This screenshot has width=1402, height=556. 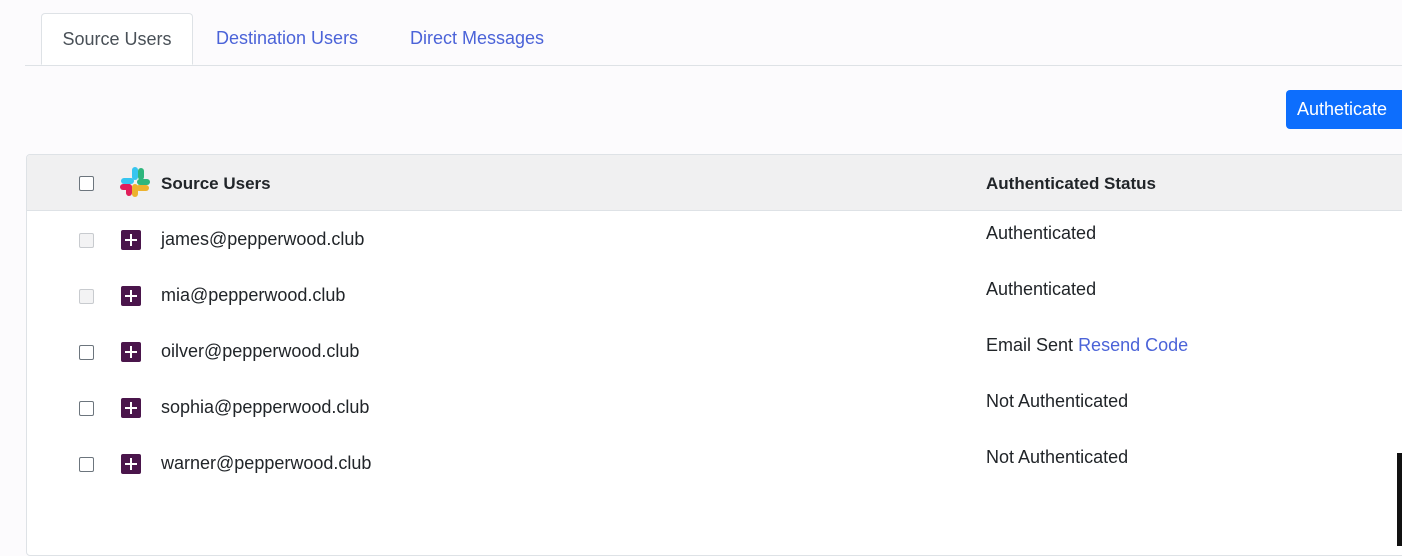 I want to click on tab-source-users: Source Users, so click(x=117, y=39).